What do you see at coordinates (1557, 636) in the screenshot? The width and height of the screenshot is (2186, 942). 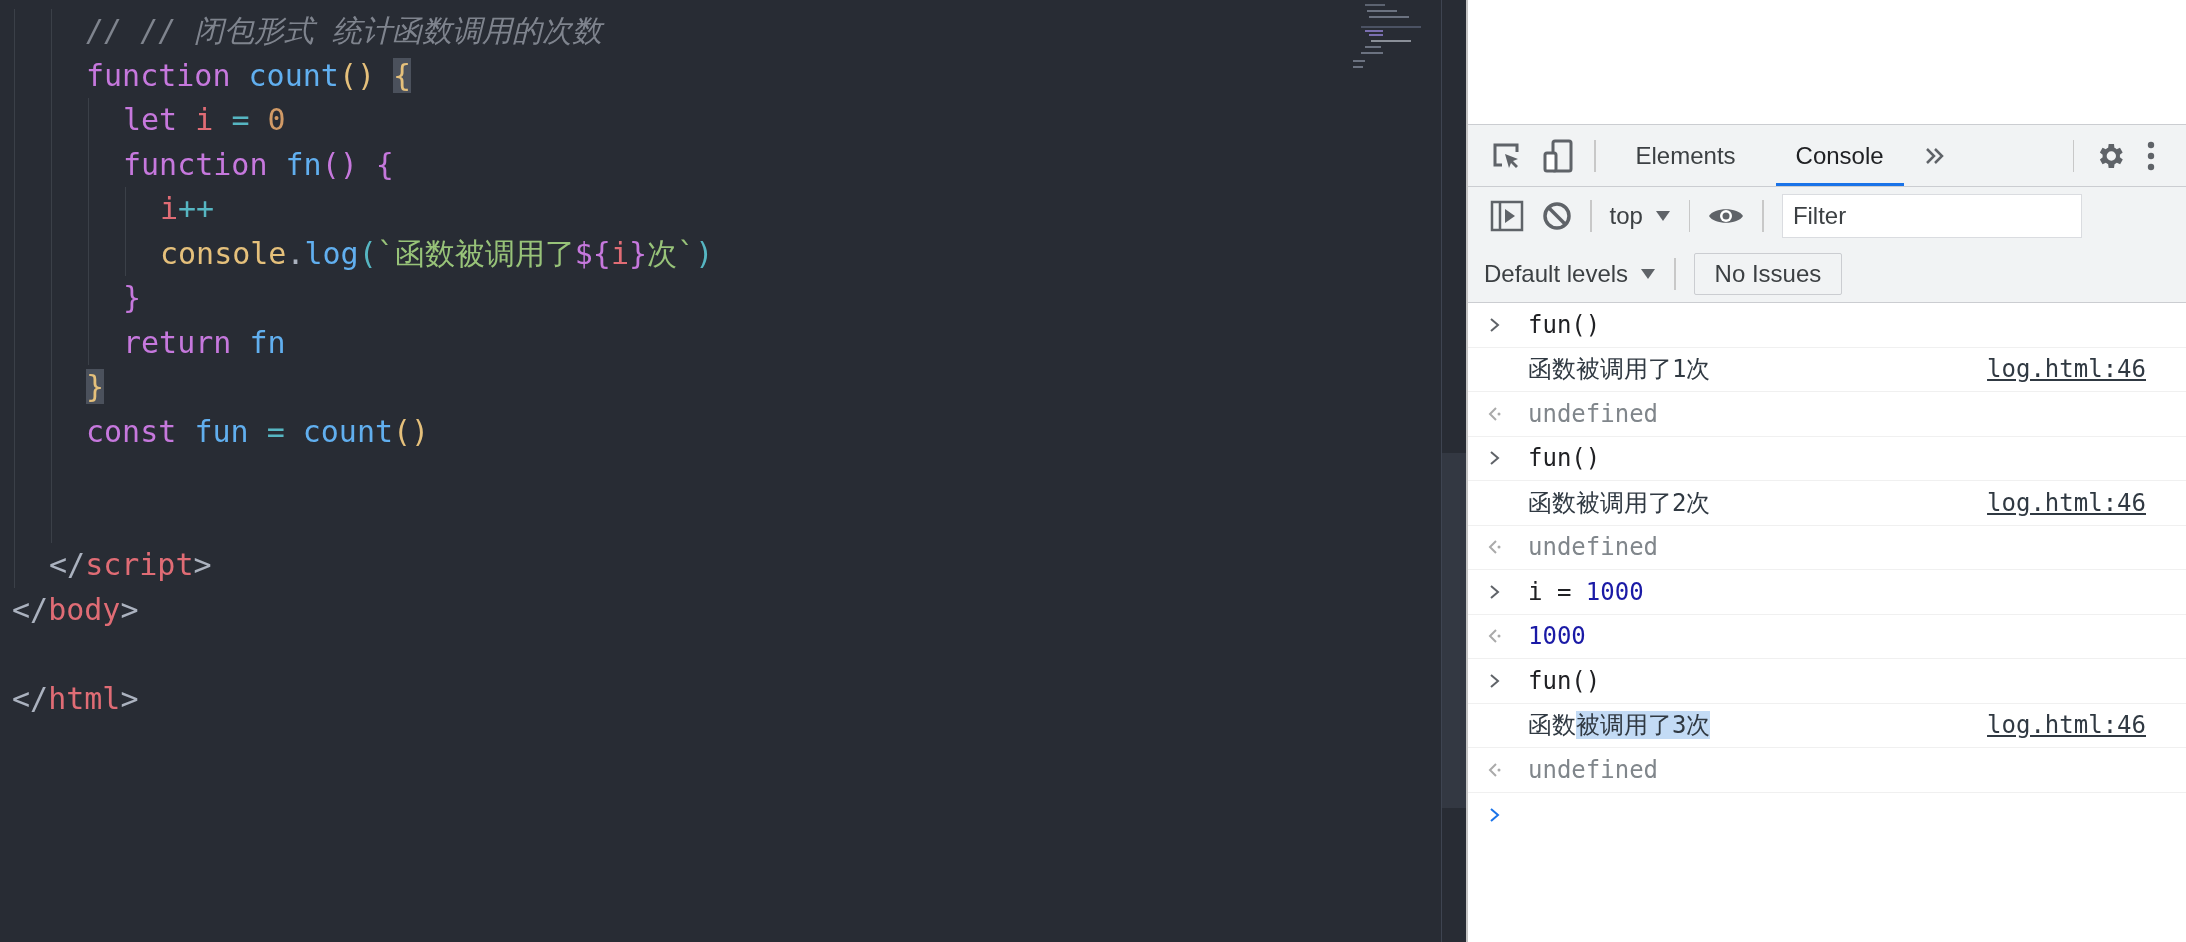 I see `result-text: 1000` at bounding box center [1557, 636].